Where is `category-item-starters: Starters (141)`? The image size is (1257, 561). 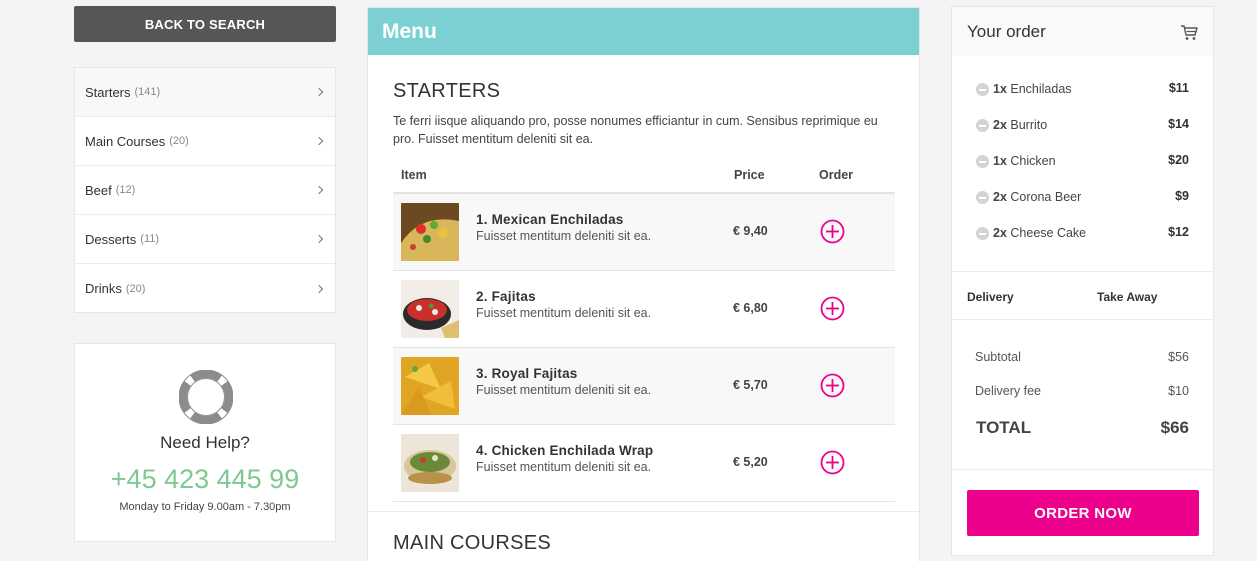 category-item-starters: Starters (141) is located at coordinates (205, 92).